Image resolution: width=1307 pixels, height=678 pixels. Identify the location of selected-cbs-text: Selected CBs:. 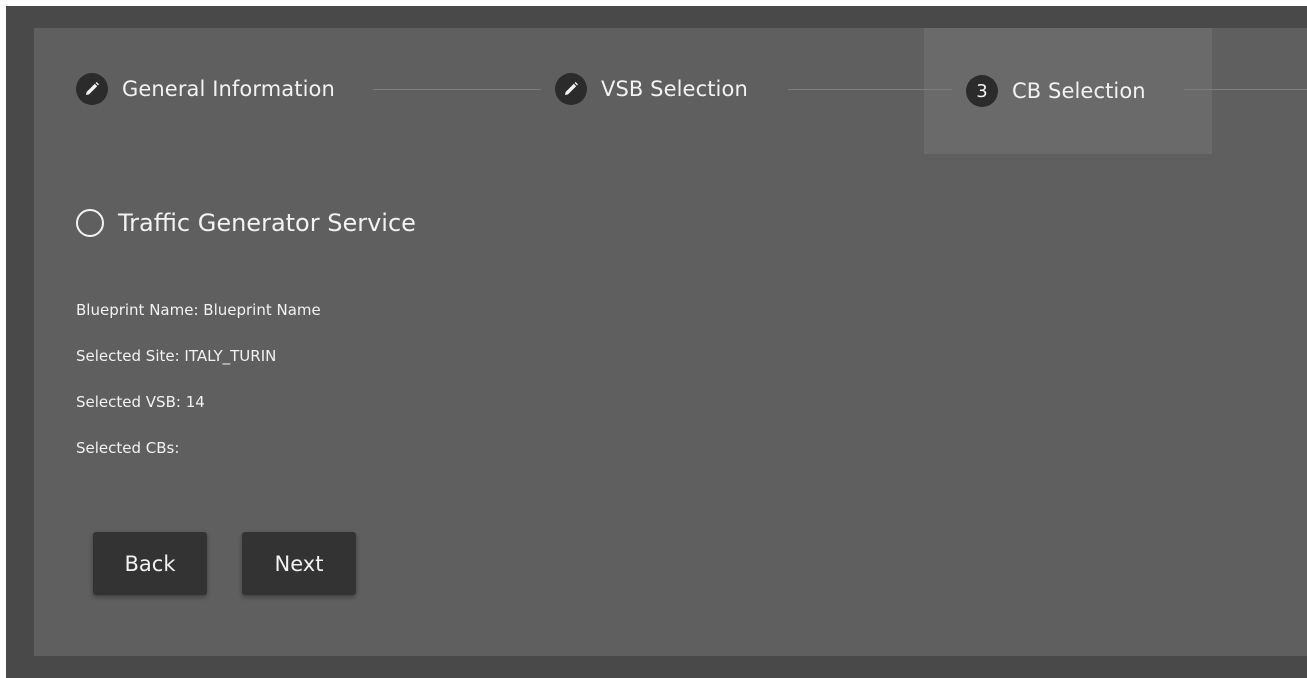
(128, 448).